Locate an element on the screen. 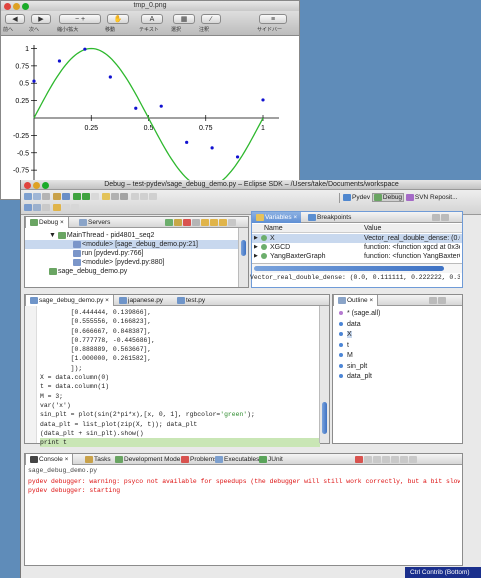 The height and width of the screenshot is (578, 481). tab-breakpoints: Breakpoints is located at coordinates (329, 217).